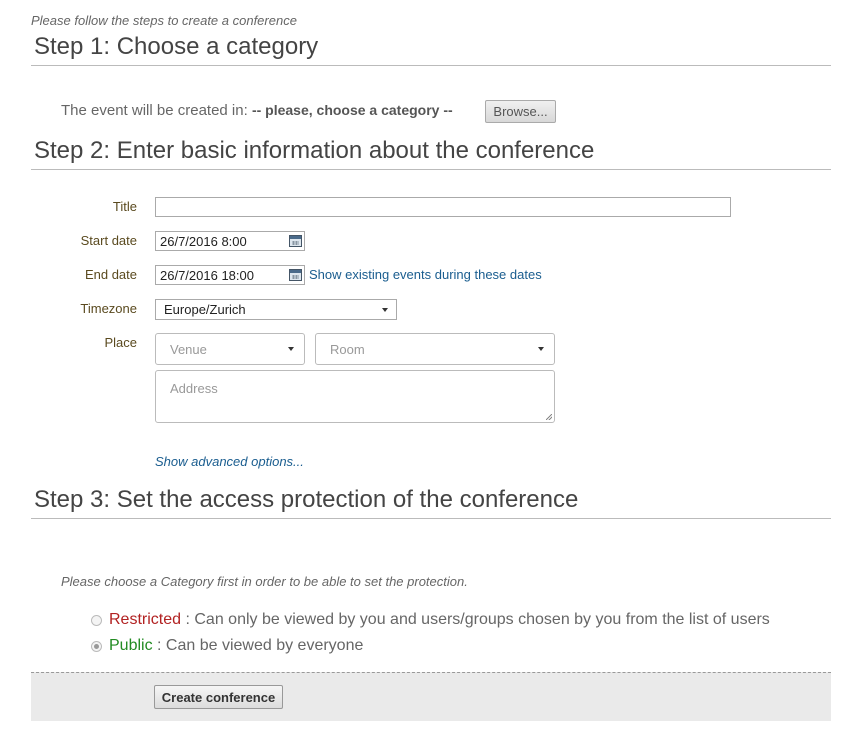 The image size is (862, 740). I want to click on step3-divider, so click(431, 518).